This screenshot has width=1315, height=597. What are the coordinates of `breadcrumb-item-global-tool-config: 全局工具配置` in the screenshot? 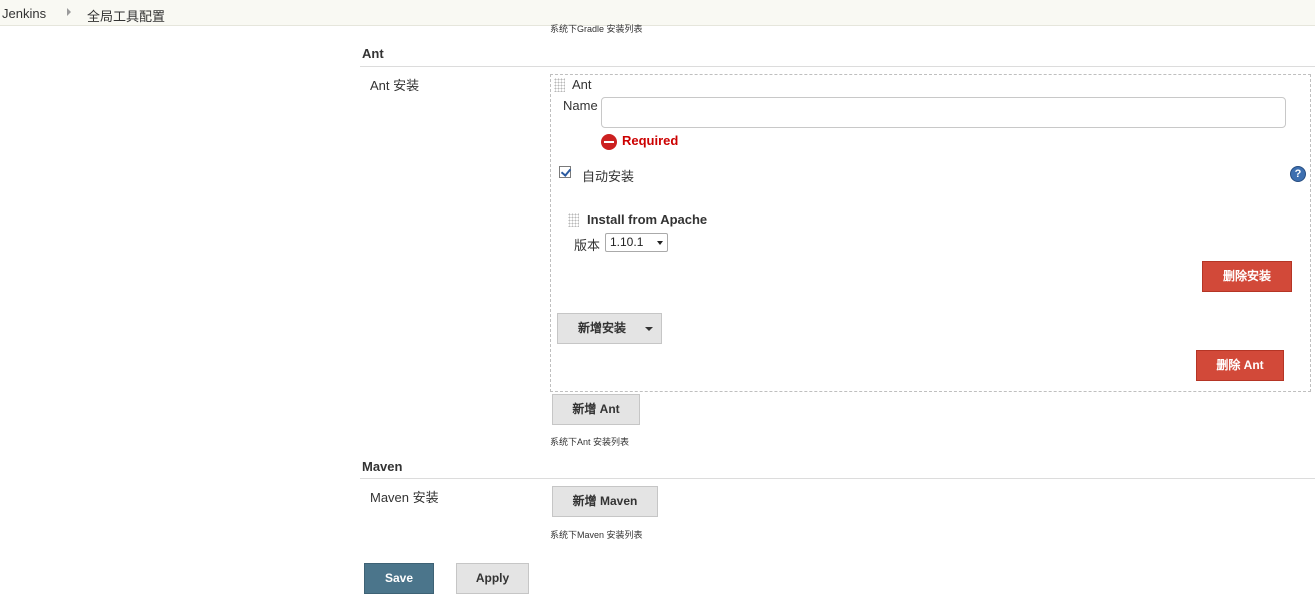 It's located at (126, 15).